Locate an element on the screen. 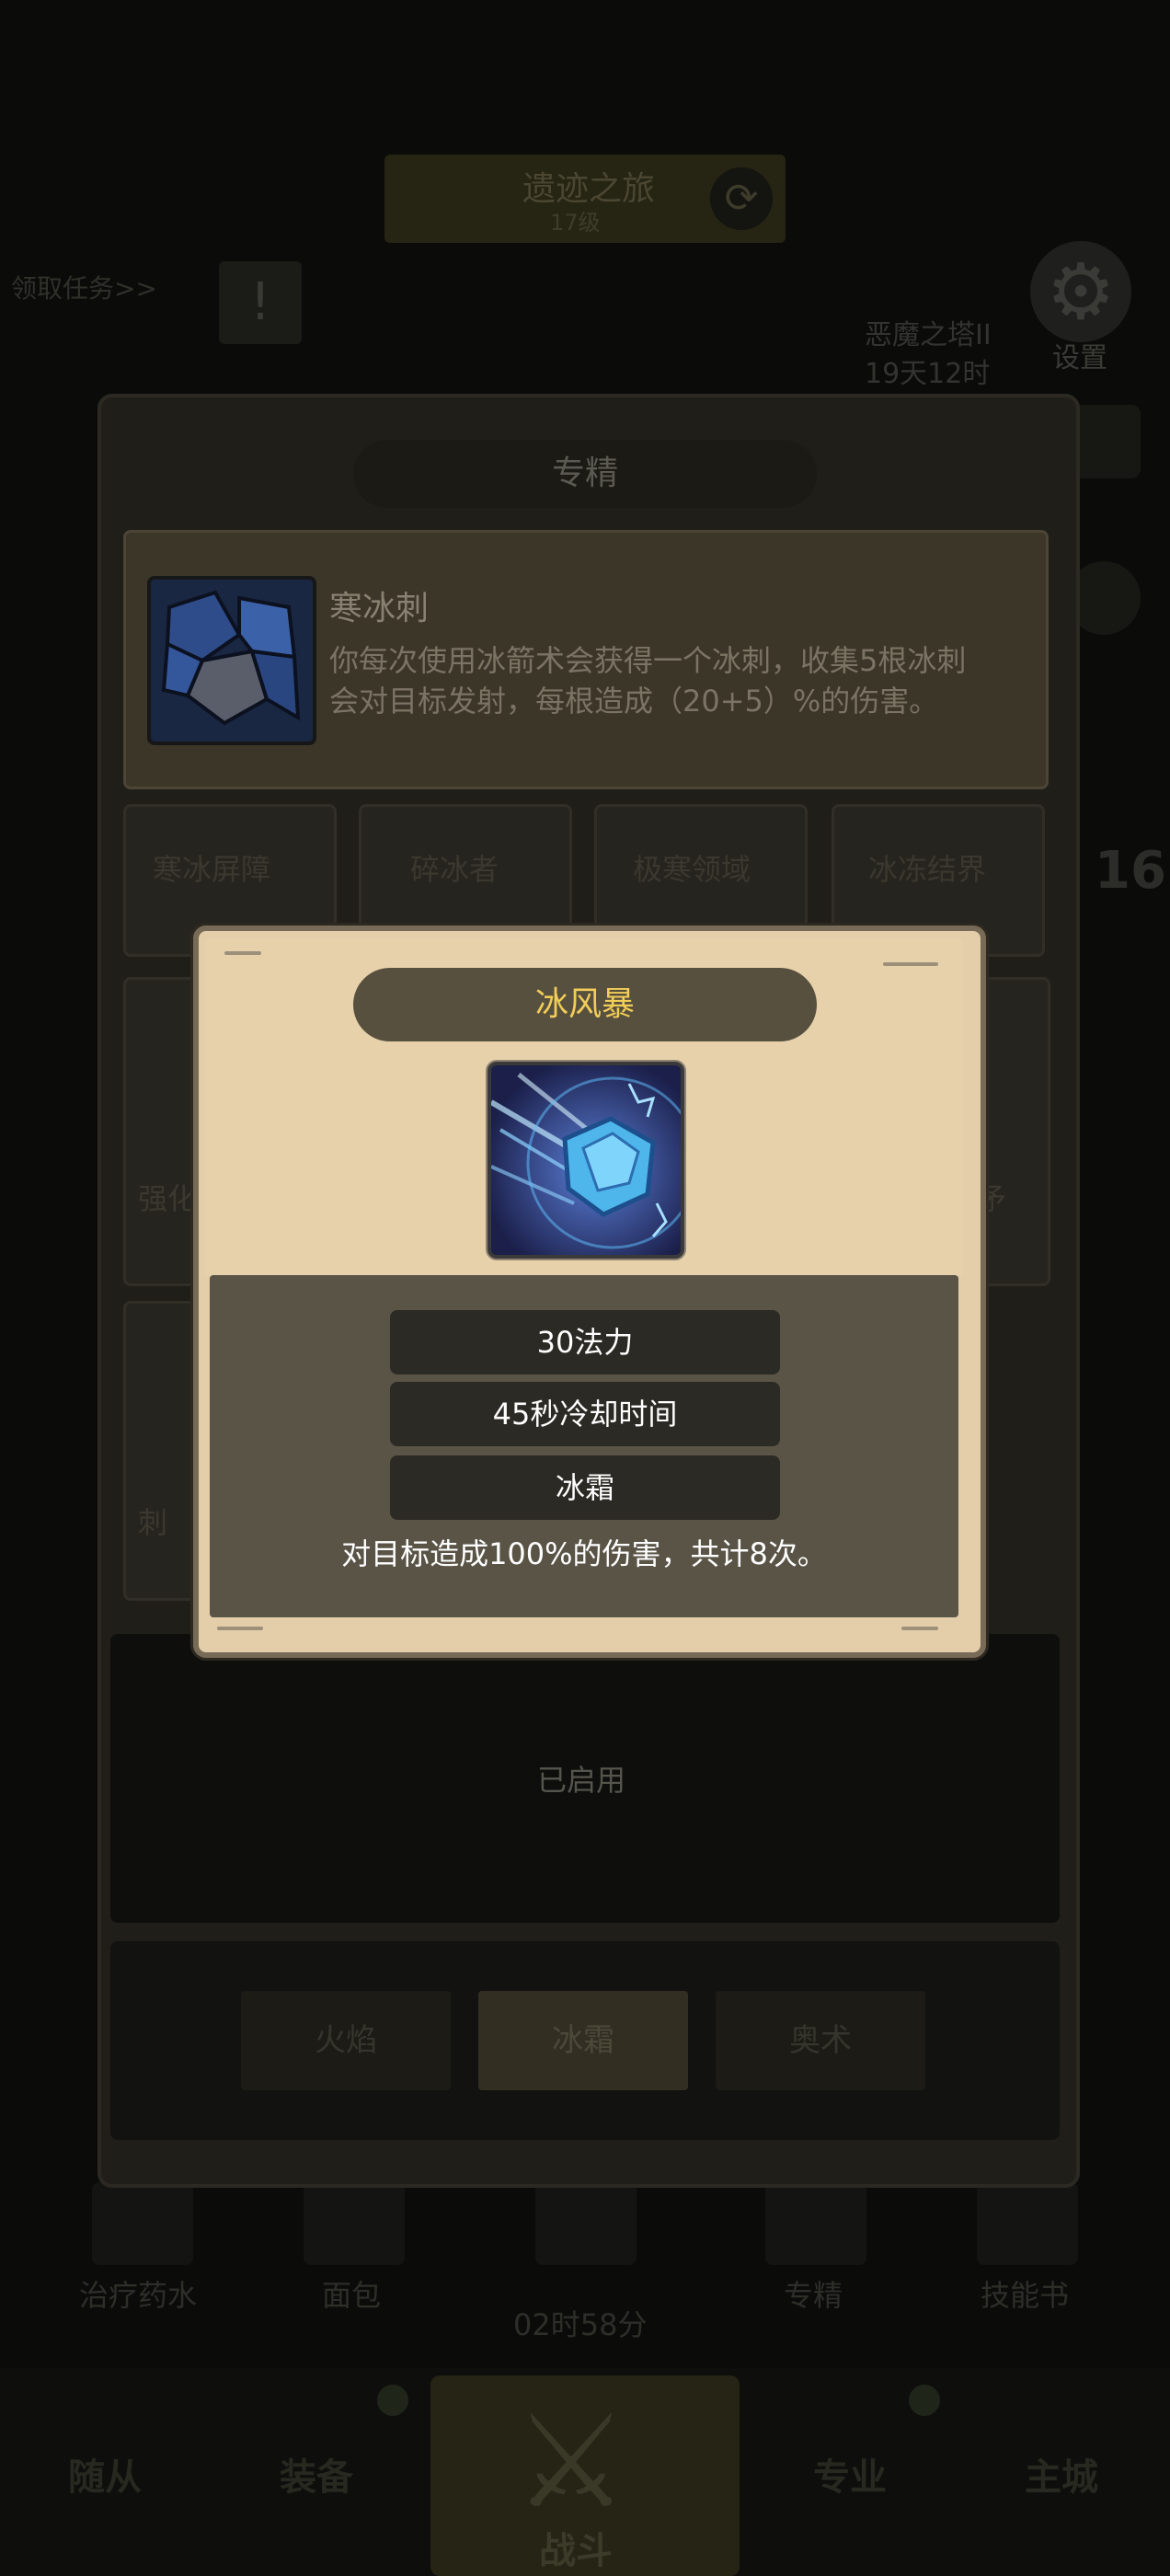 This screenshot has width=1170, height=2576. event-name: 恶魔之塔II is located at coordinates (928, 335).